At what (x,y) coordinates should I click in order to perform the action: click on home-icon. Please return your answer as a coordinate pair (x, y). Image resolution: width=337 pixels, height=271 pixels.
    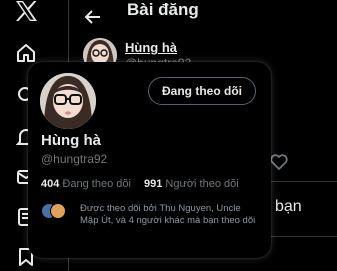
    Looking at the image, I should click on (26, 53).